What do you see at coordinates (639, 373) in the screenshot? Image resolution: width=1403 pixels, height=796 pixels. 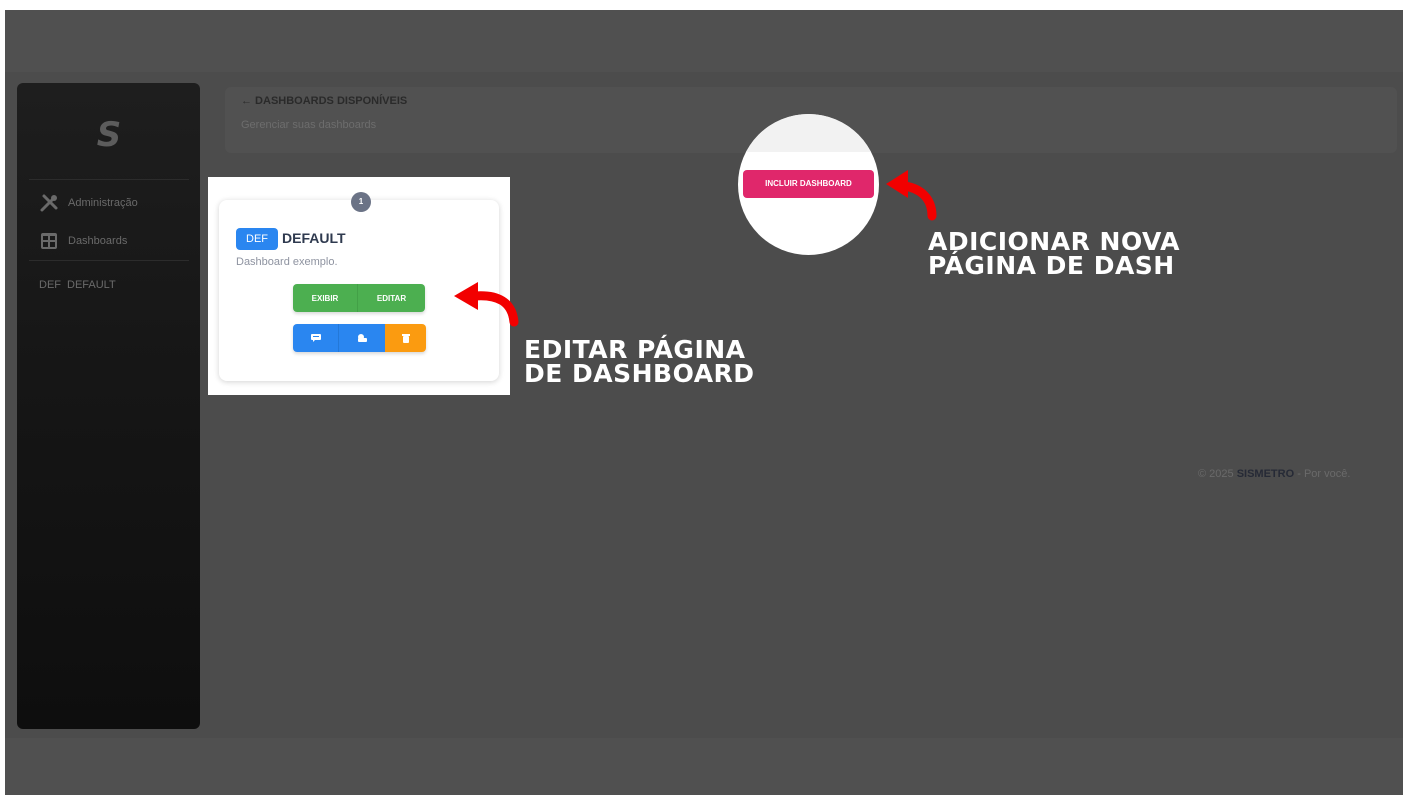 I see `callout-line: DE DASHBOARD` at bounding box center [639, 373].